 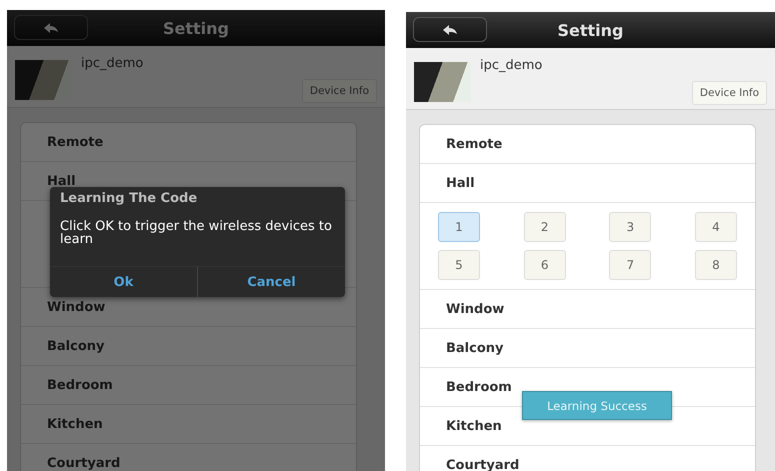 What do you see at coordinates (715, 265) in the screenshot?
I see `channel-key: 8` at bounding box center [715, 265].